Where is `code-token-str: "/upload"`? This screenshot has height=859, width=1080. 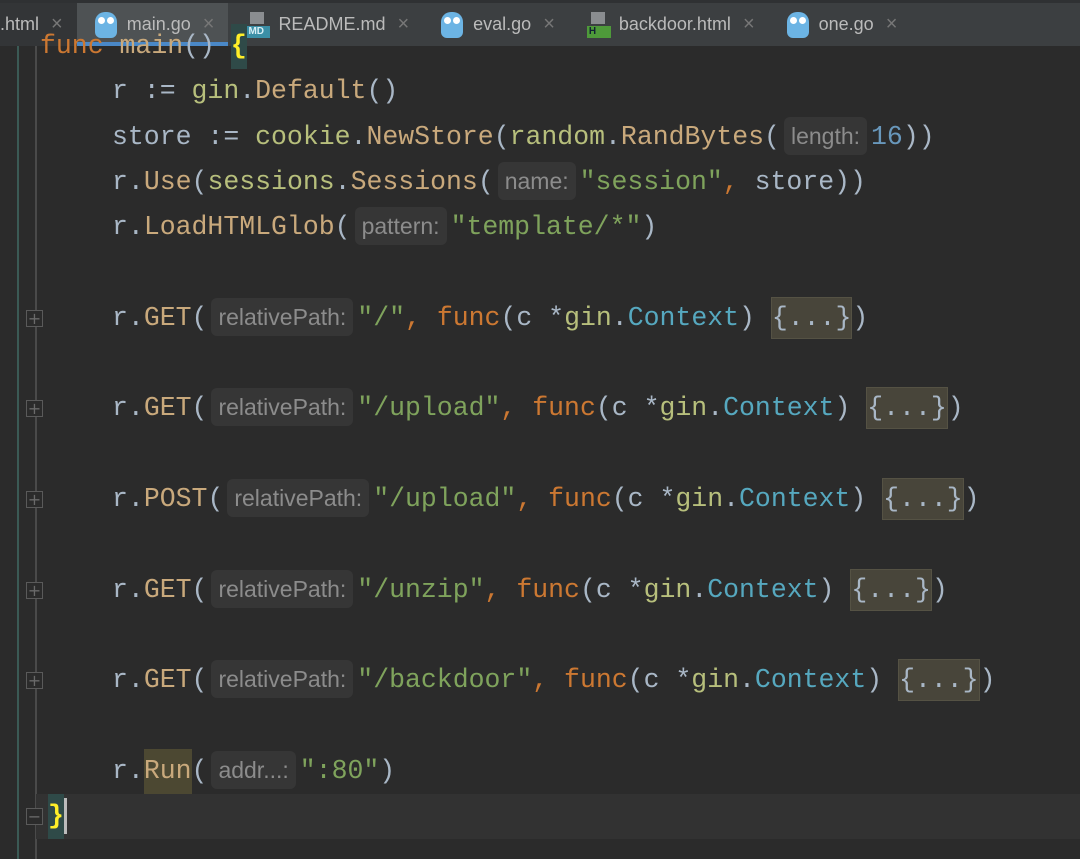
code-token-str: "/upload" is located at coordinates (429, 408).